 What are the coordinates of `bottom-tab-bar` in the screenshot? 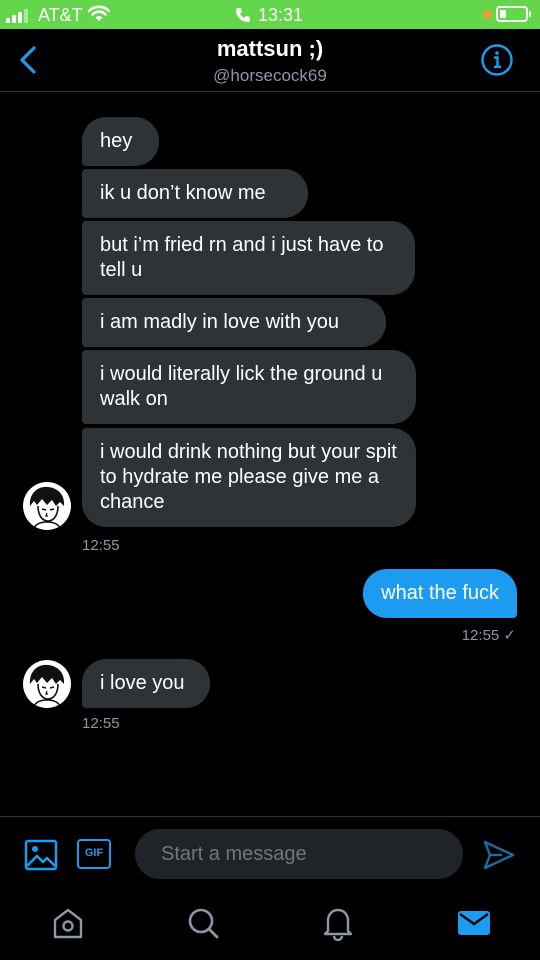 It's located at (270, 925).